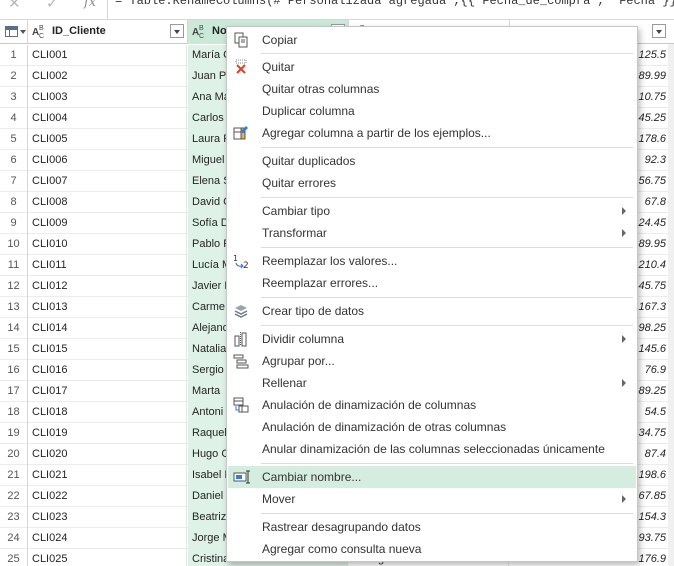  I want to click on row-number: 13, so click(14, 307).